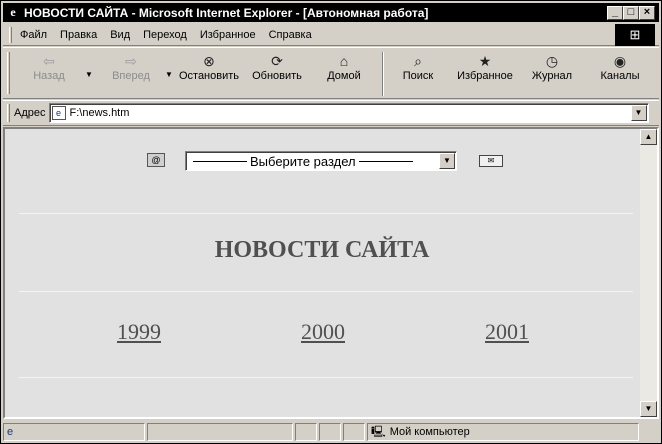 This screenshot has width=662, height=444. I want to click on home-icon: ⌂, so click(344, 61).